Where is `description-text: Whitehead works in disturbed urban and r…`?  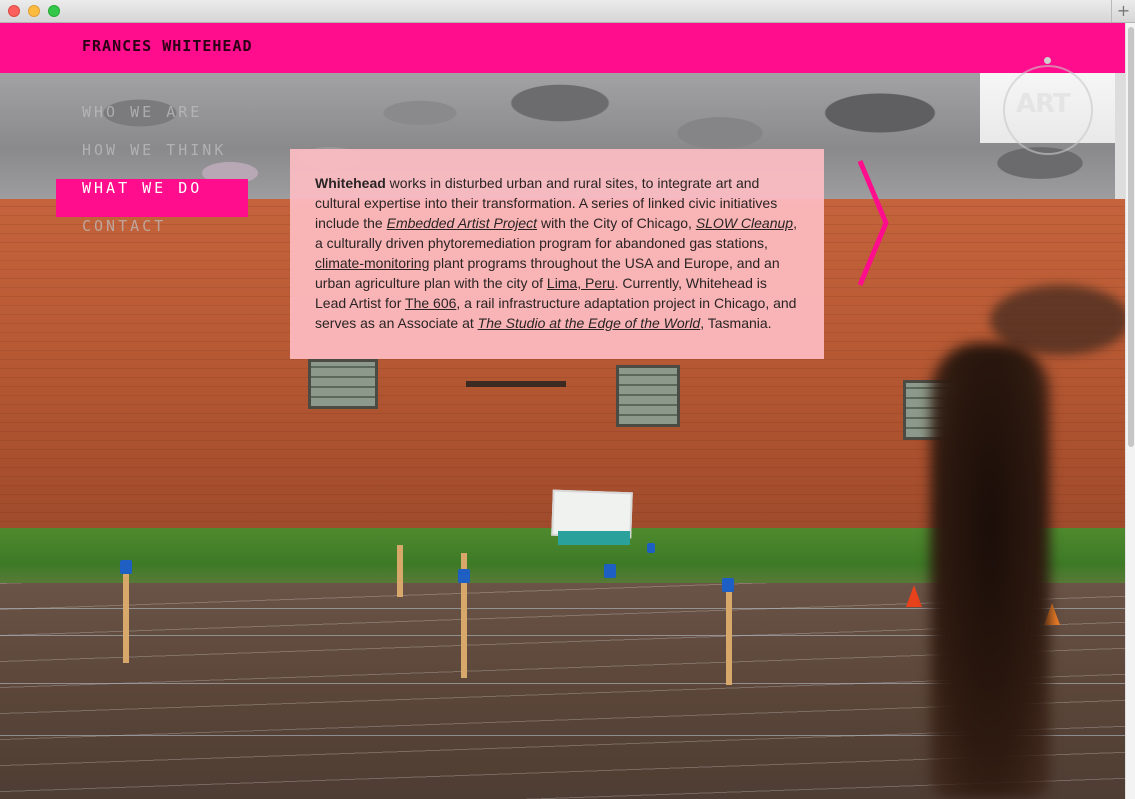
description-text: Whitehead works in disturbed urban and r… is located at coordinates (557, 253).